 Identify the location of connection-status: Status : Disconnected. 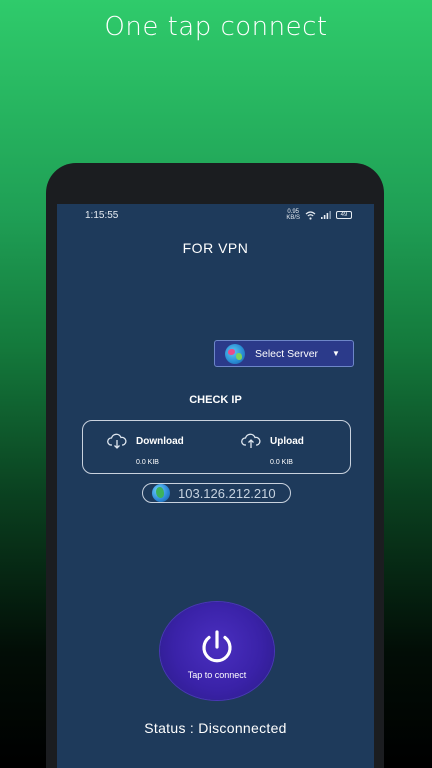
(215, 728).